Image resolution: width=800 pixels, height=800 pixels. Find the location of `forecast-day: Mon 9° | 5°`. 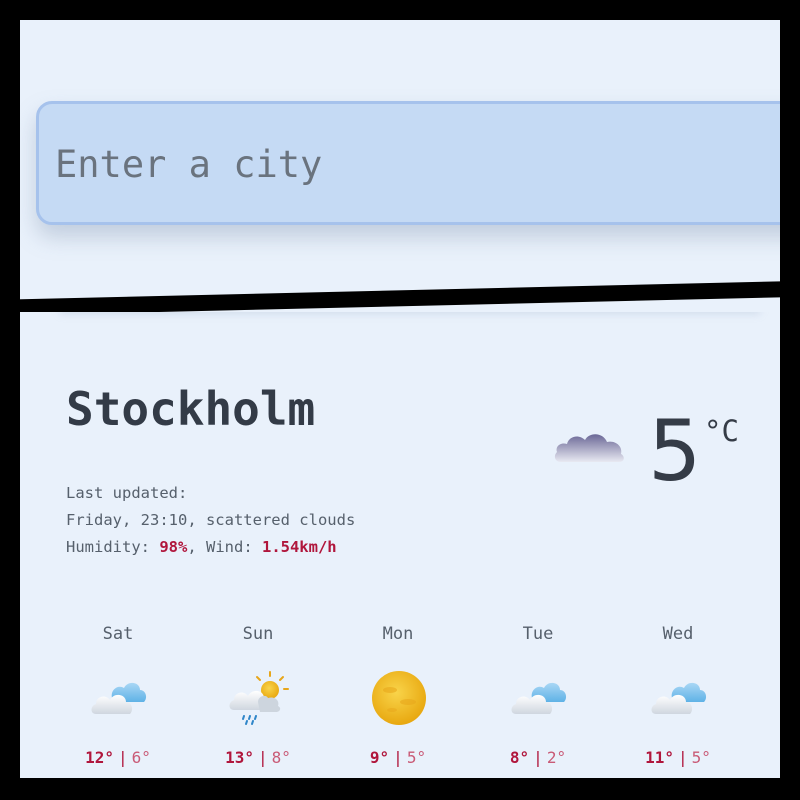

forecast-day: Mon 9° | 5° is located at coordinates (398, 691).